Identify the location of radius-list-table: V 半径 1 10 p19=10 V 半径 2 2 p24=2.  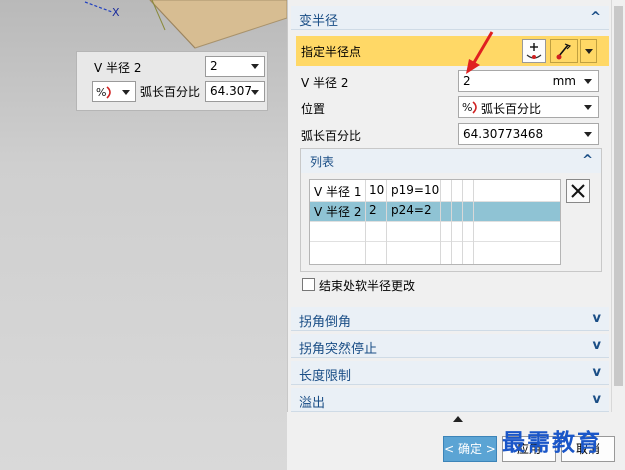
(435, 222).